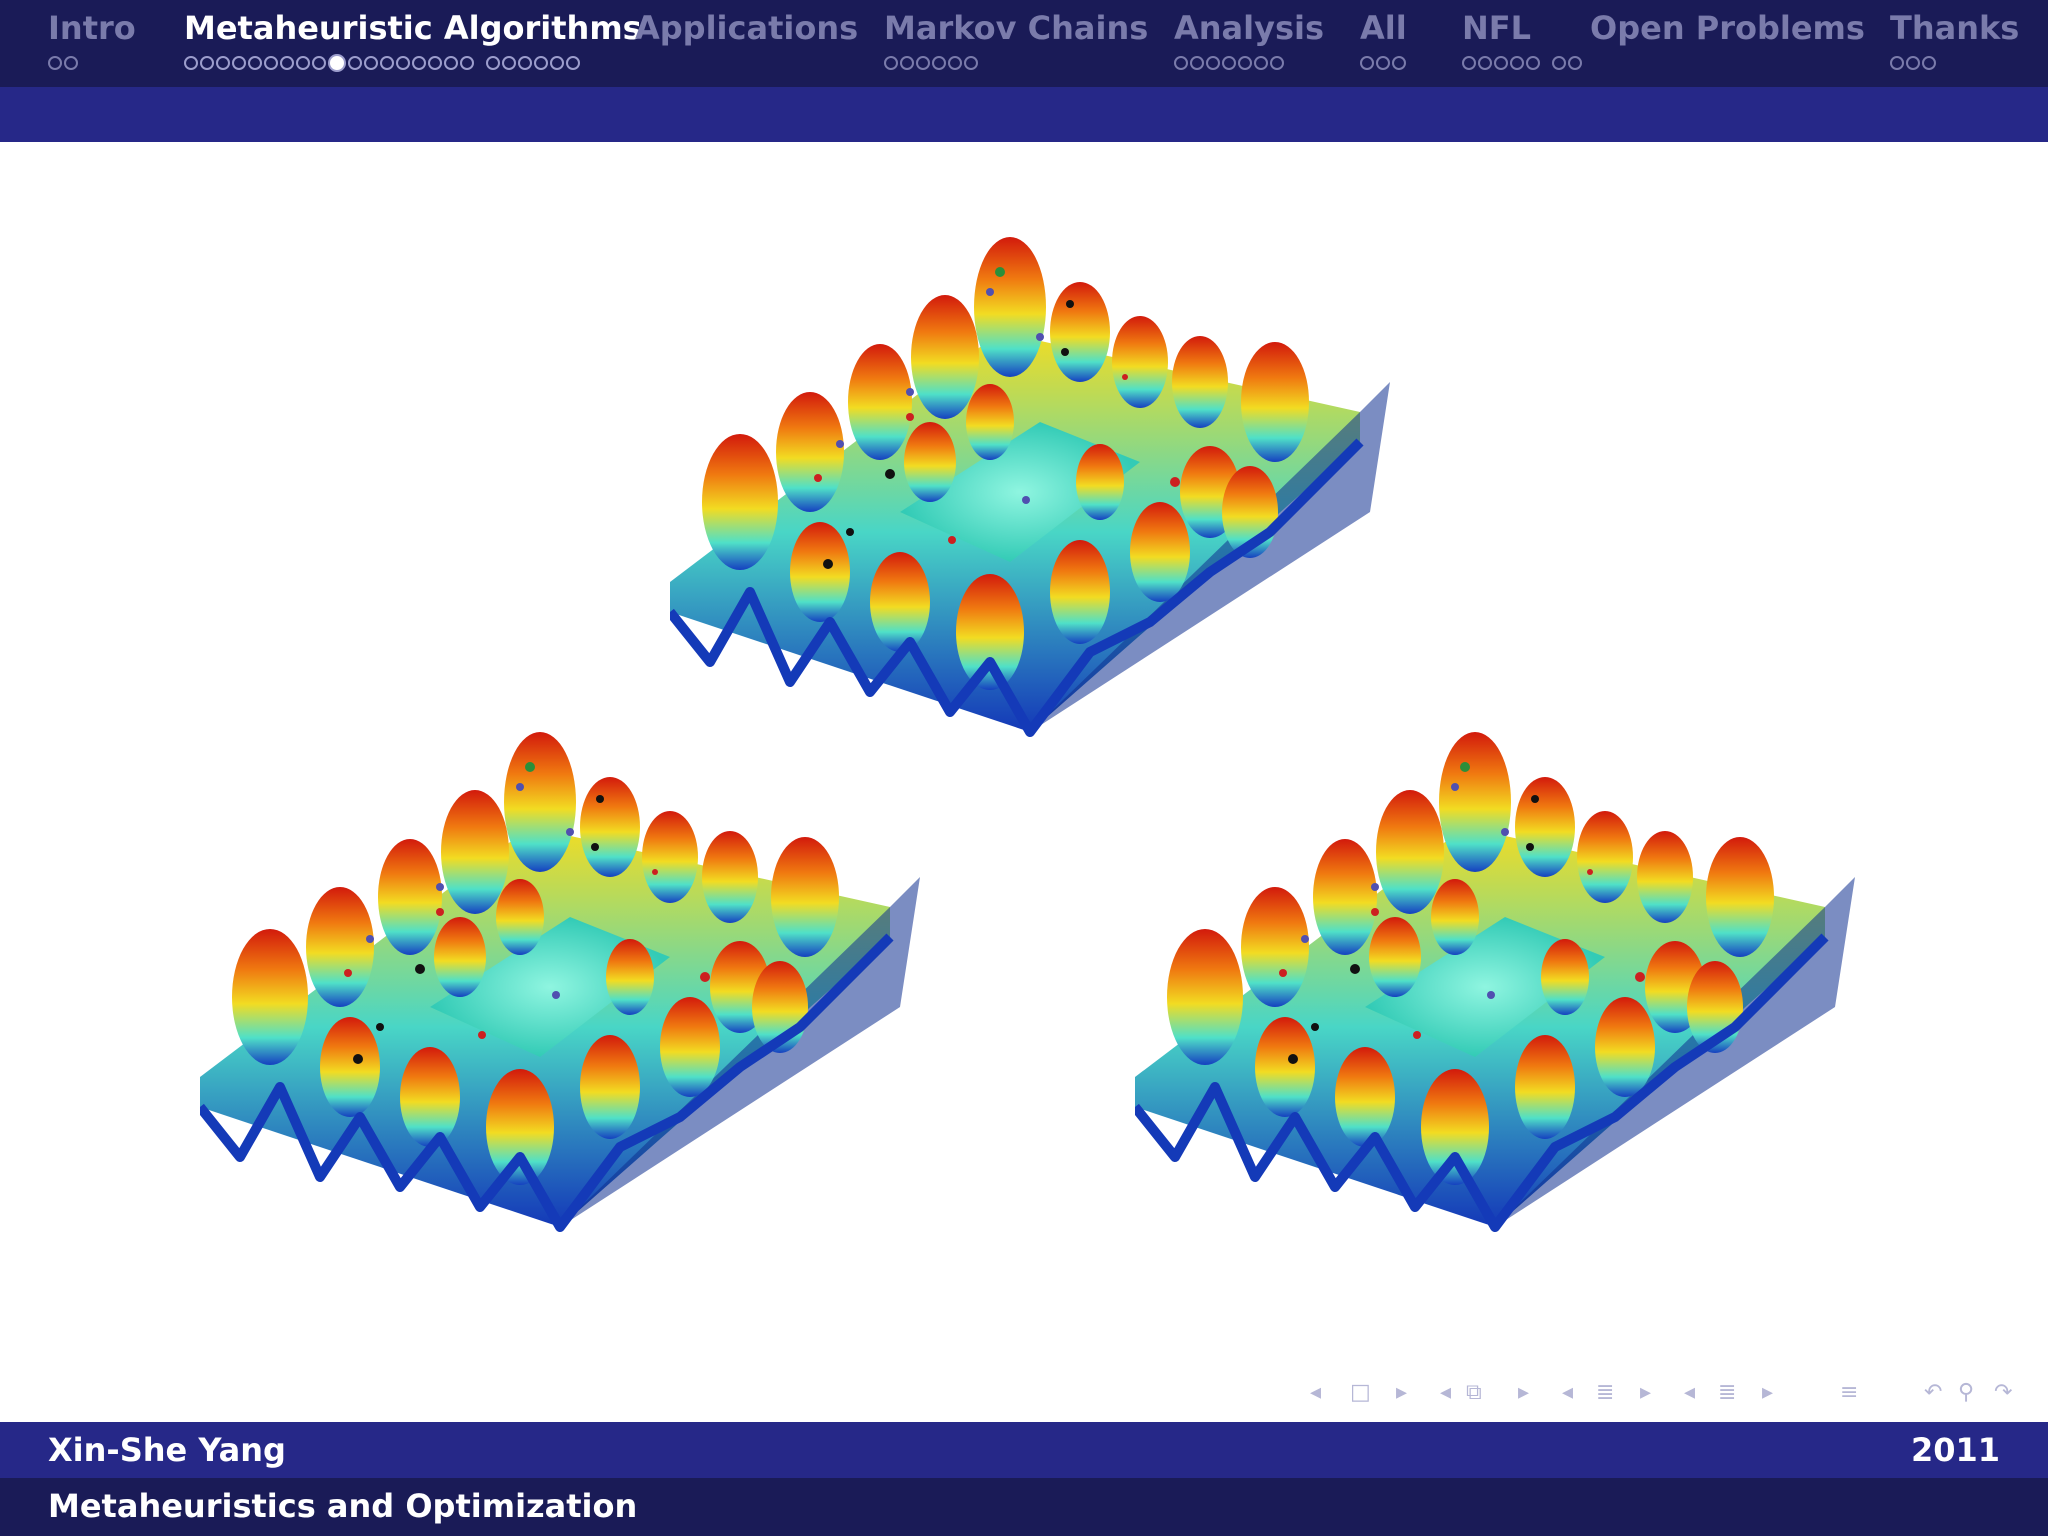 The height and width of the screenshot is (1536, 2048). What do you see at coordinates (167, 1450) in the screenshot?
I see `footer-author: Xin-She Yang` at bounding box center [167, 1450].